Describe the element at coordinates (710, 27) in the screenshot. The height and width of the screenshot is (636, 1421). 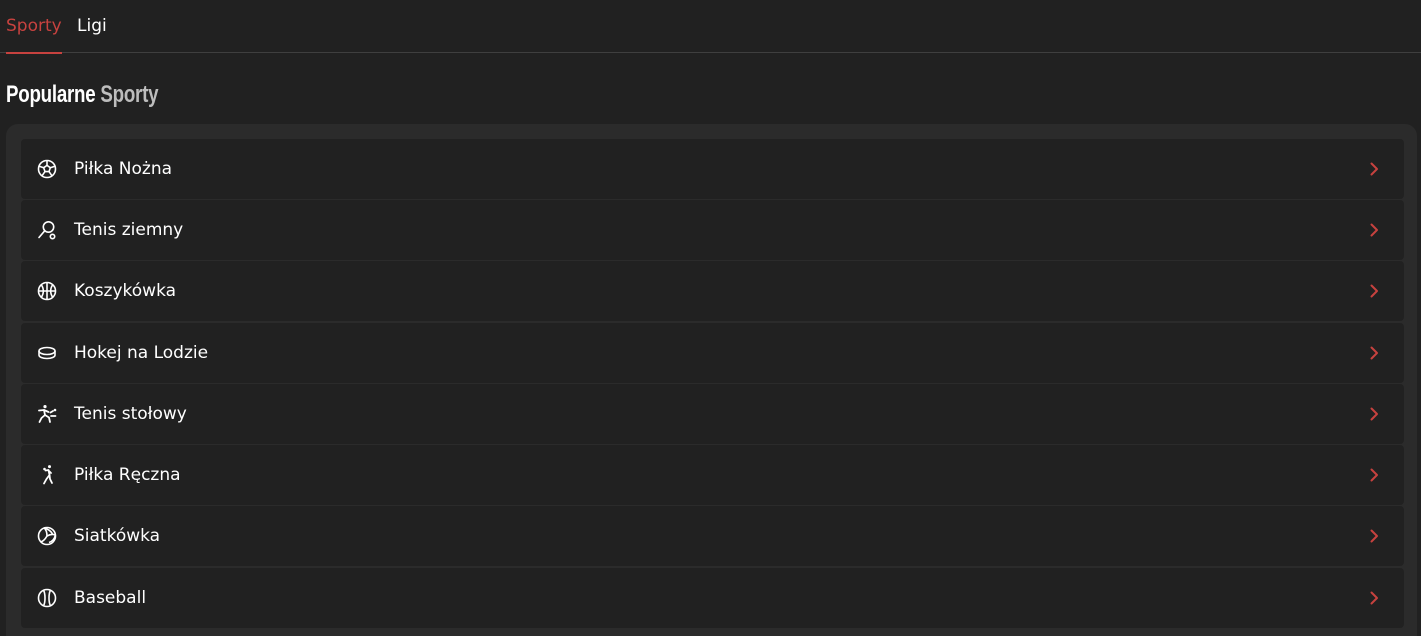
I see `sport-tabs: Sporty Ligi` at that location.